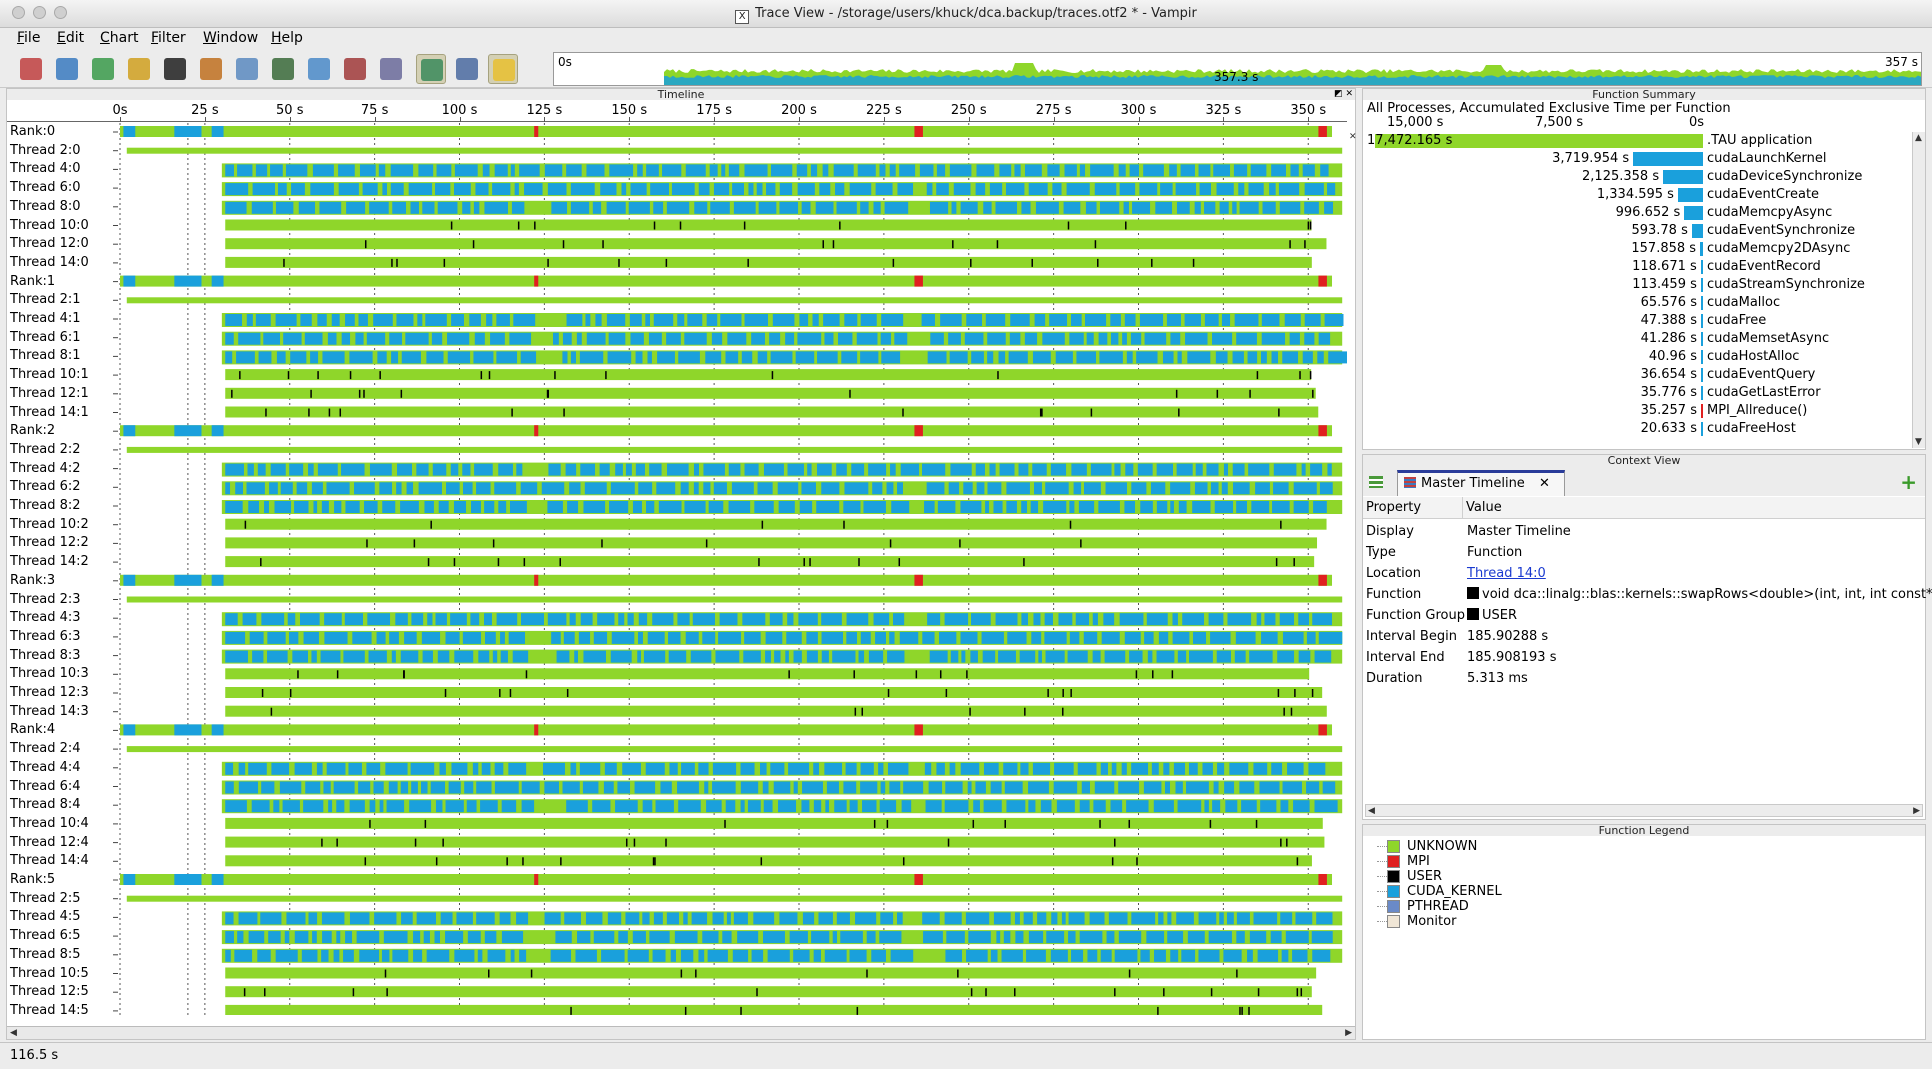  What do you see at coordinates (355, 69) in the screenshot?
I see `call-tree-button` at bounding box center [355, 69].